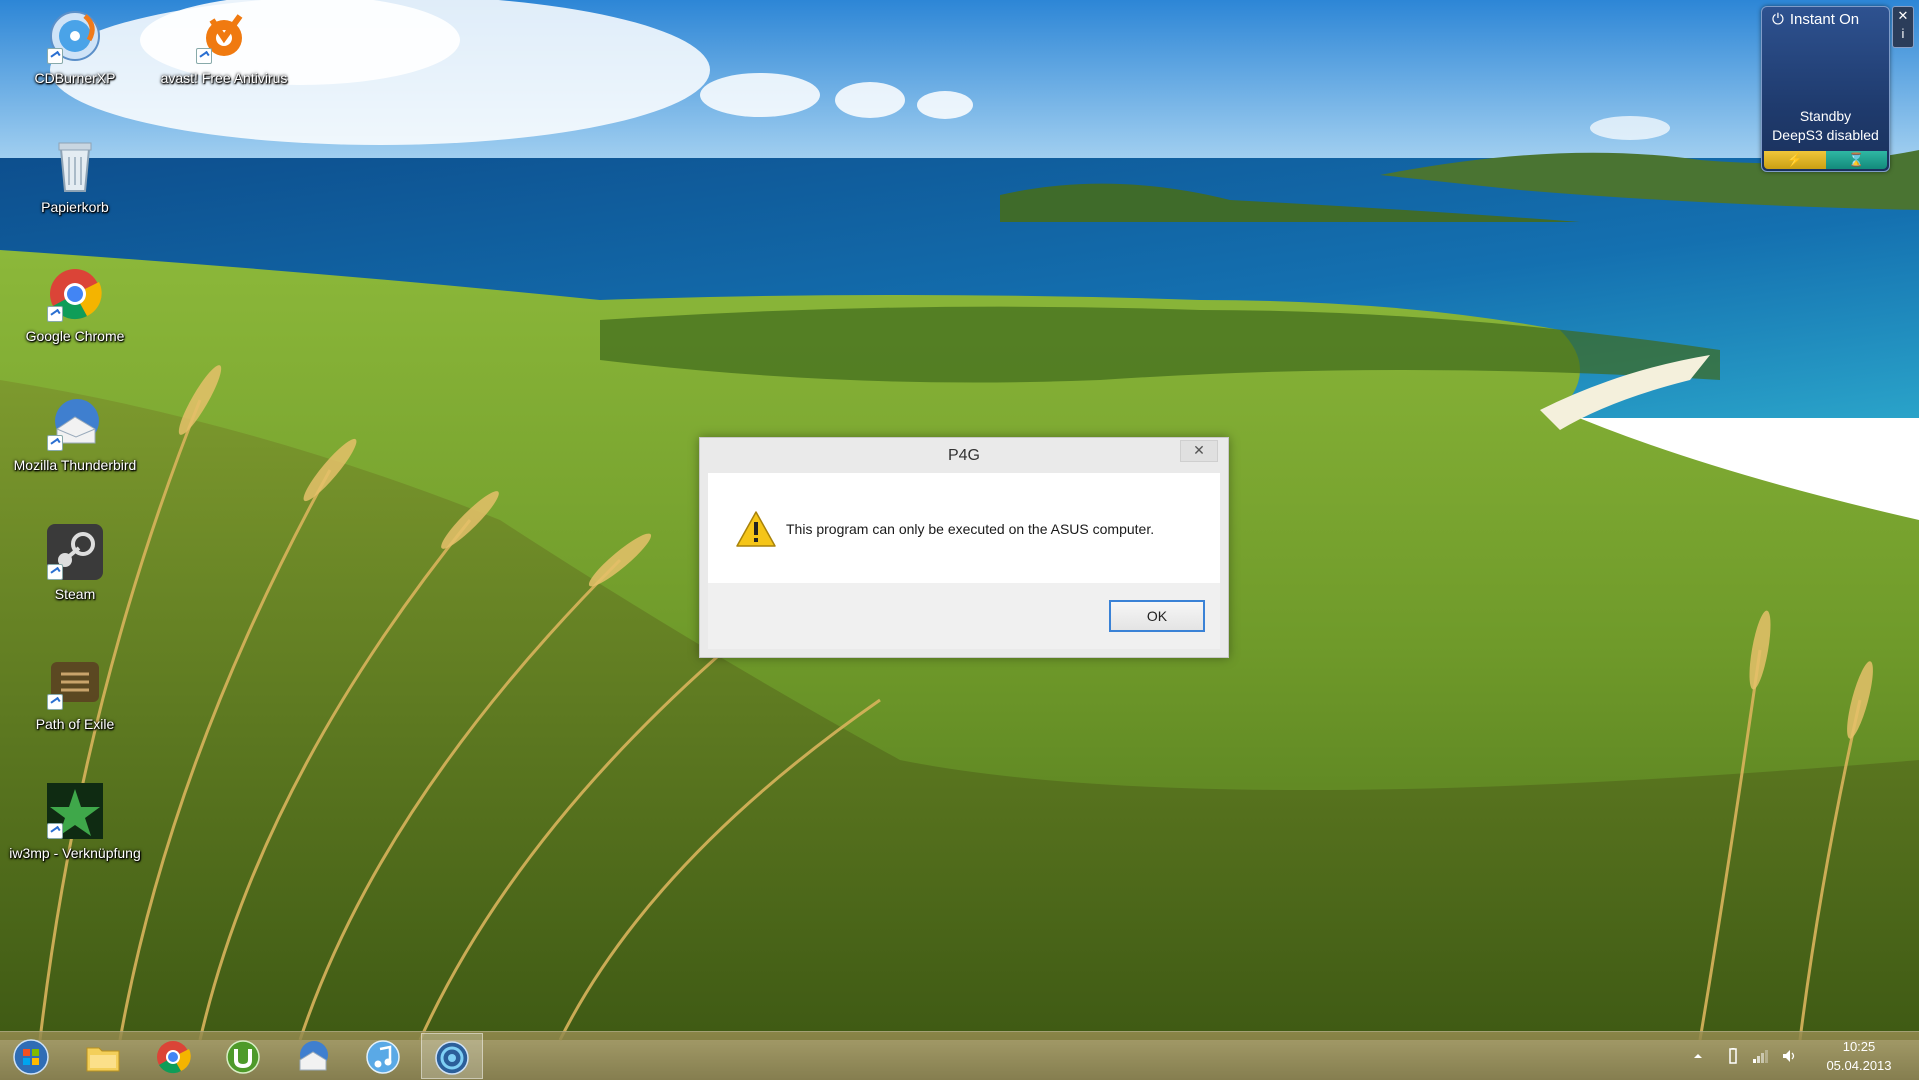  Describe the element at coordinates (1825, 135) in the screenshot. I see `gadget-status-line2: DeepS3 disabled` at that location.